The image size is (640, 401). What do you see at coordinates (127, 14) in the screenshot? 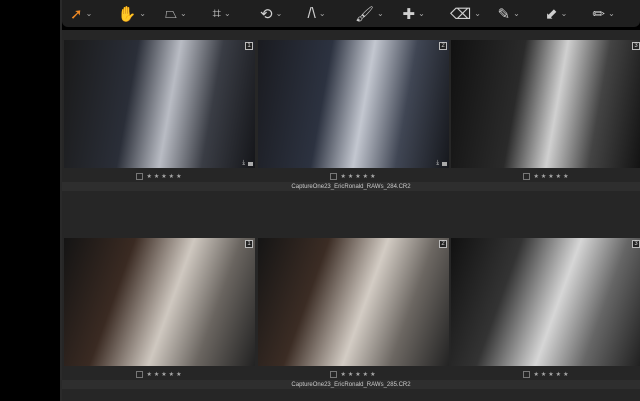
I see `pan-tool-icon: ✋` at bounding box center [127, 14].